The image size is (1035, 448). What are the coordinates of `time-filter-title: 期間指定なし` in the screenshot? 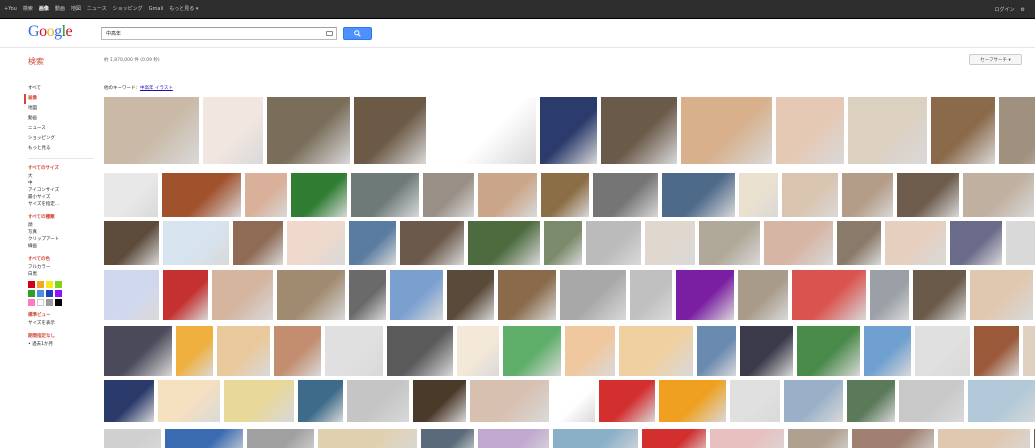 It's located at (61, 337).